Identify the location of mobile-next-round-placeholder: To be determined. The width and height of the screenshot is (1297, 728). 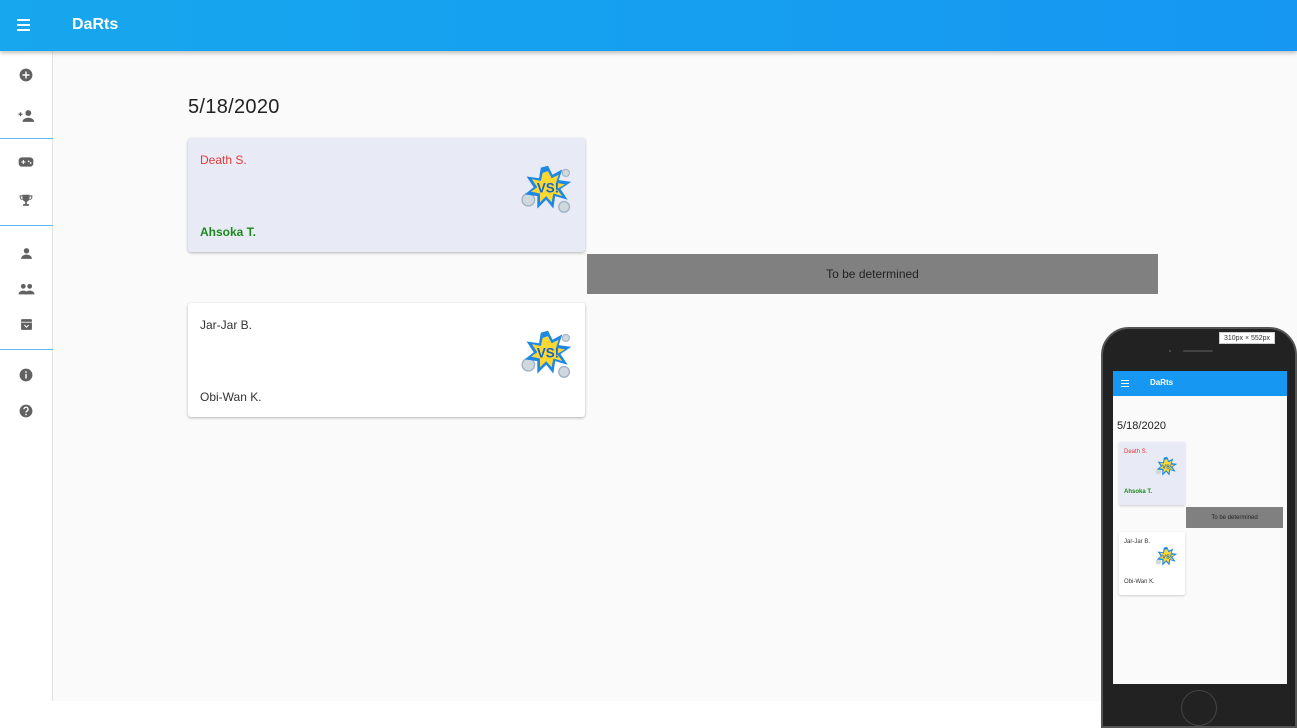
(1234, 517).